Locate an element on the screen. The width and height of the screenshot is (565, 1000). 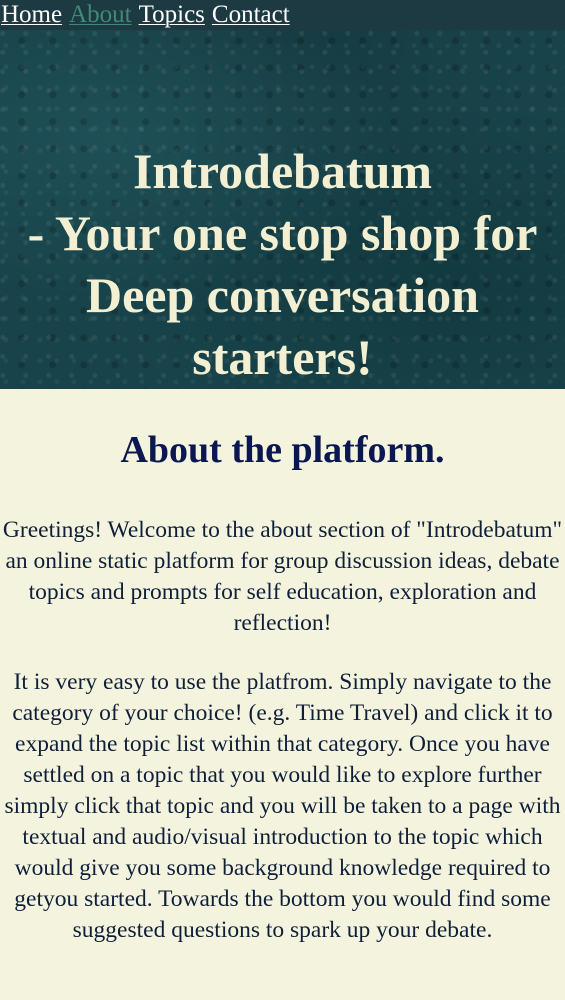
hero-title-line-3: Deep conversation is located at coordinates (282, 295).